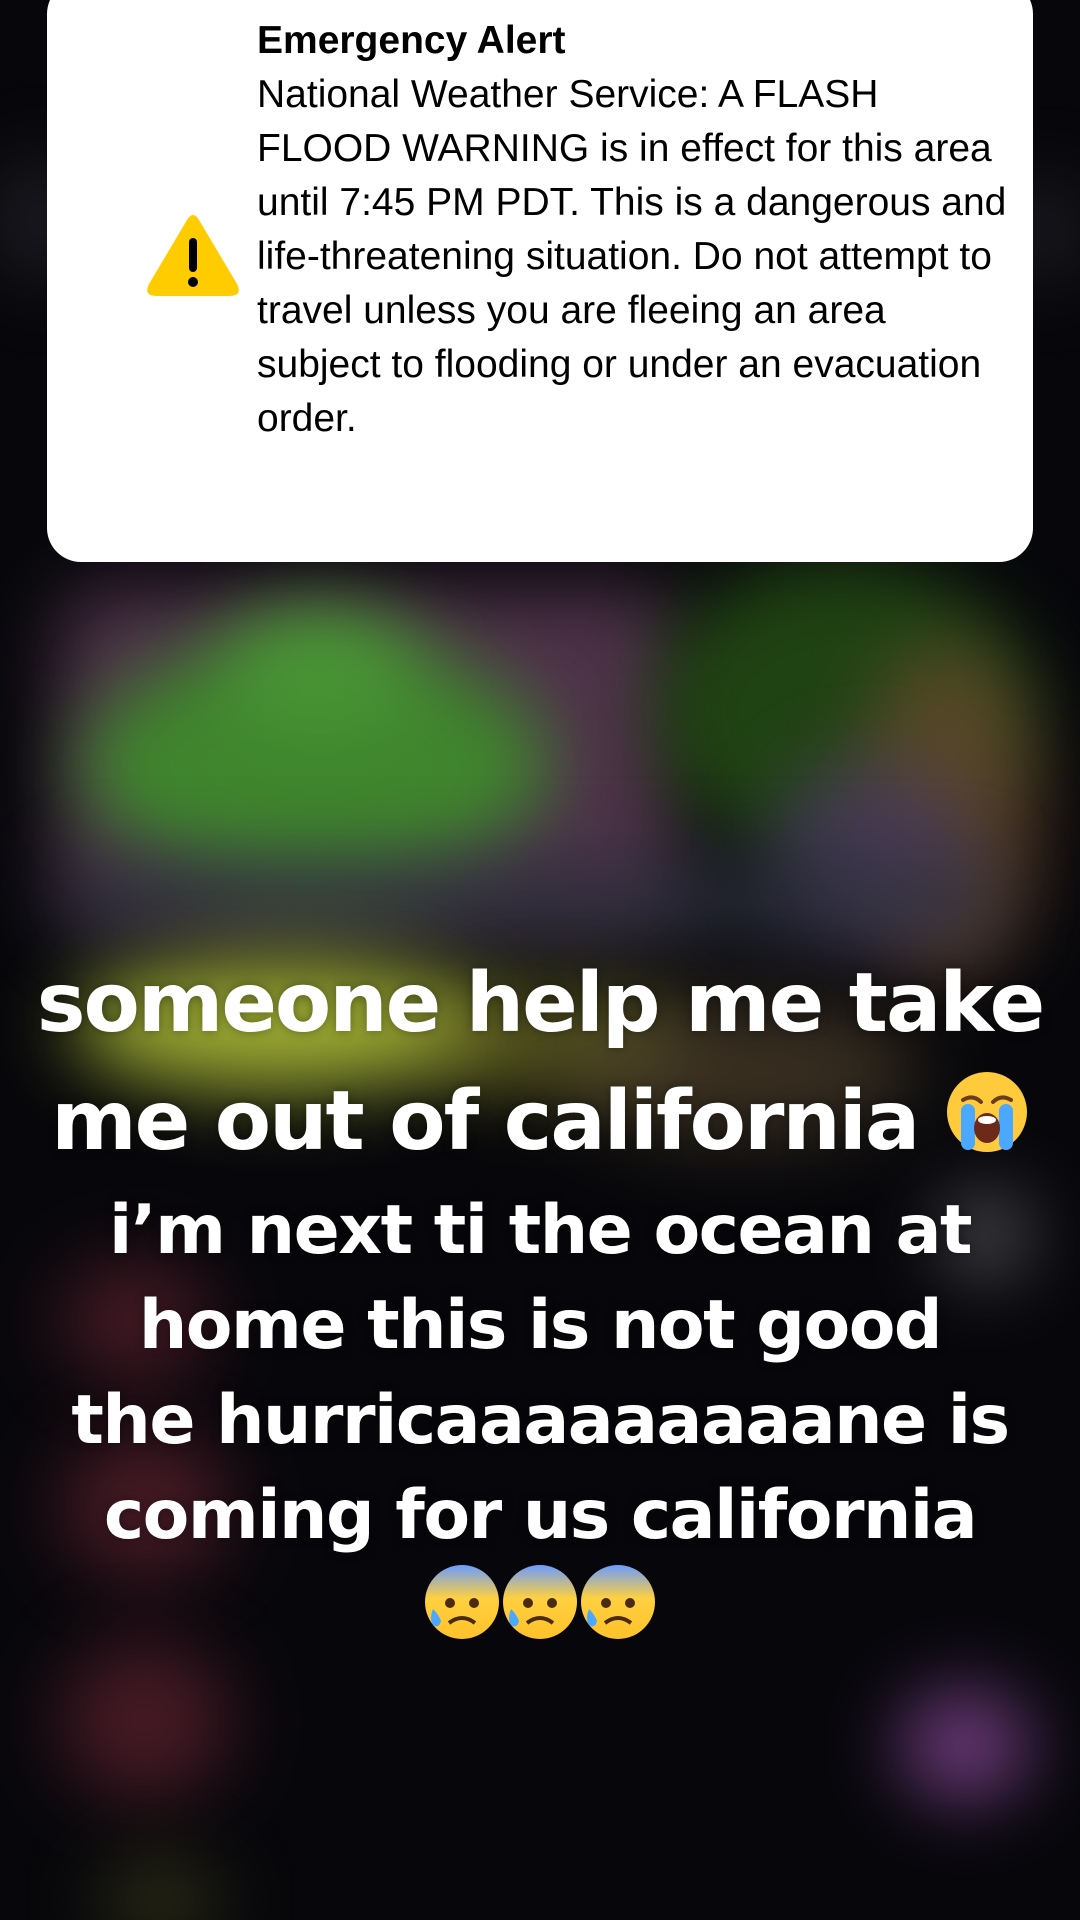 Image resolution: width=1080 pixels, height=1920 pixels. What do you see at coordinates (987, 1127) in the screenshot?
I see `loudly-crying-face-icon` at bounding box center [987, 1127].